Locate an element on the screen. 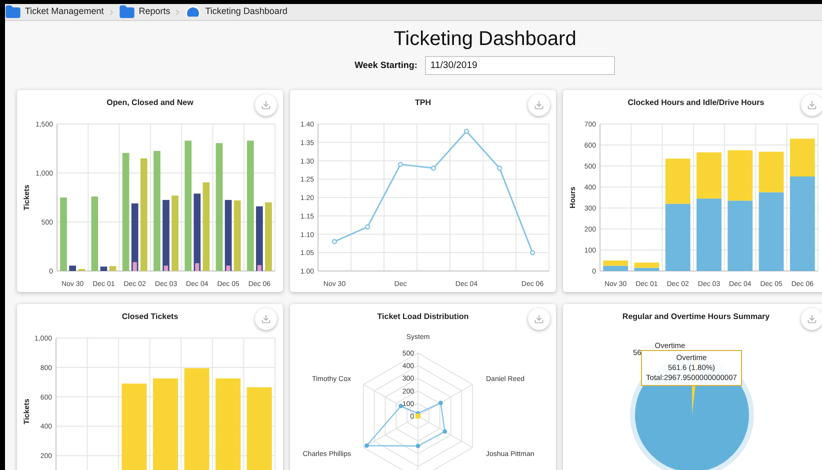 Image resolution: width=822 pixels, height=470 pixels. card-title: Regular and Overtime Hours Summary is located at coordinates (696, 317).